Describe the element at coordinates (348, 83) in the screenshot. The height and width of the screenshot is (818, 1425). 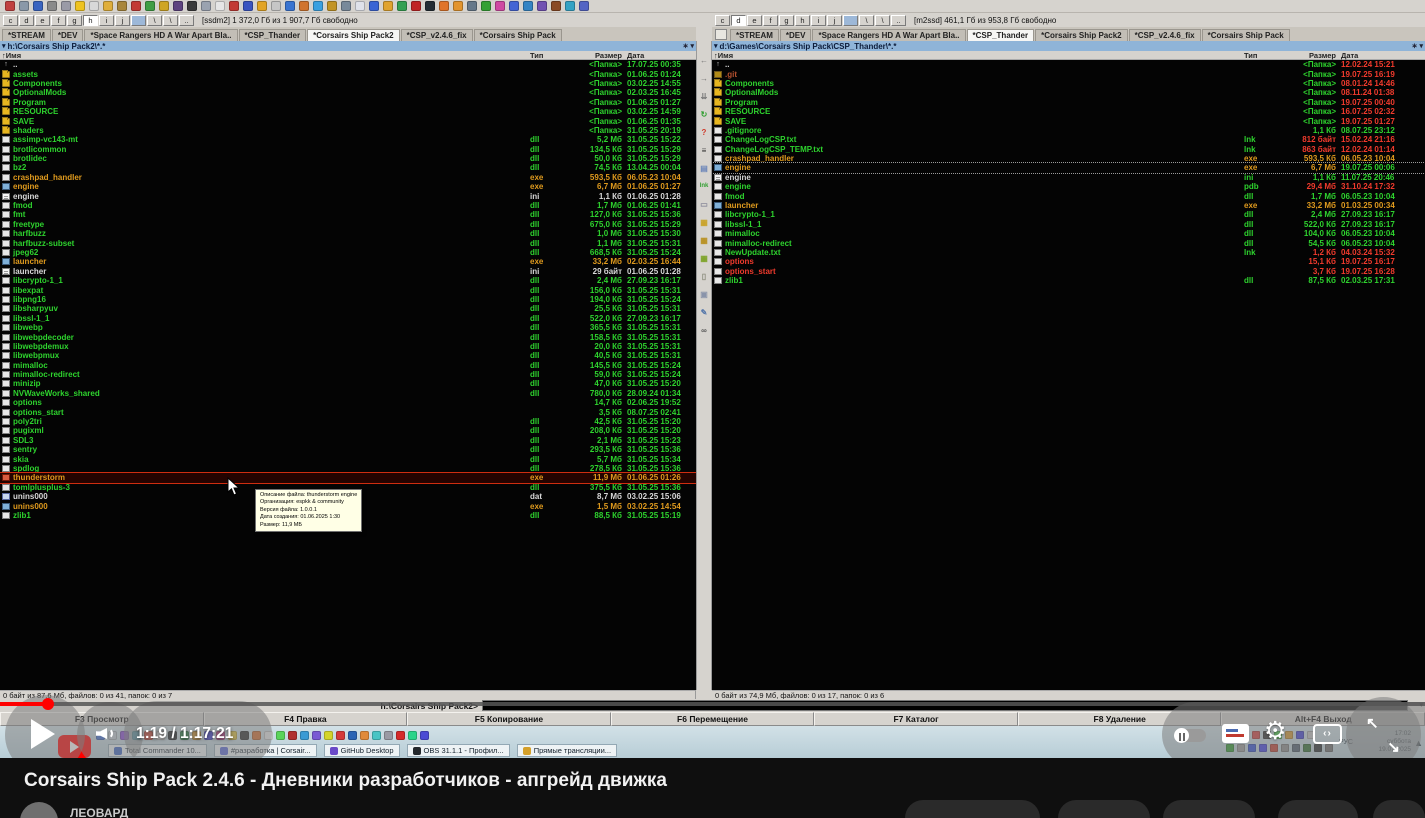
I see `table-row: Components <Папка> 03.02.25 14:55` at that location.